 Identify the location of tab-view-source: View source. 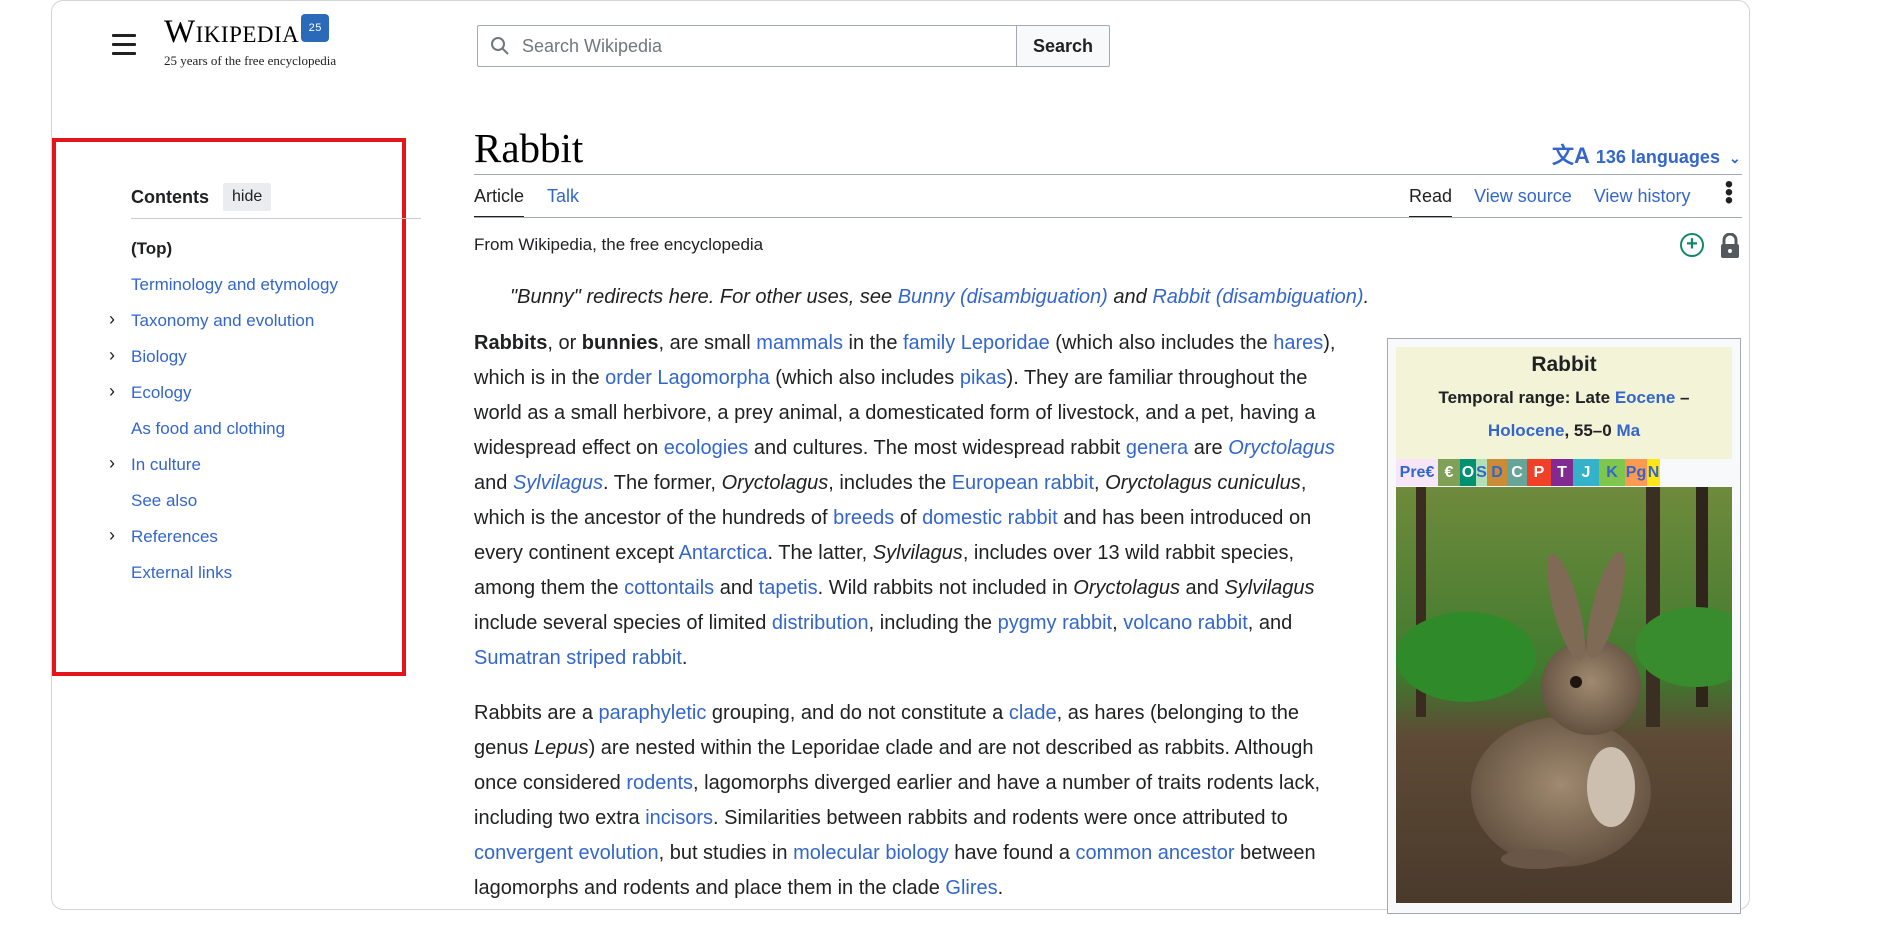
(1523, 201).